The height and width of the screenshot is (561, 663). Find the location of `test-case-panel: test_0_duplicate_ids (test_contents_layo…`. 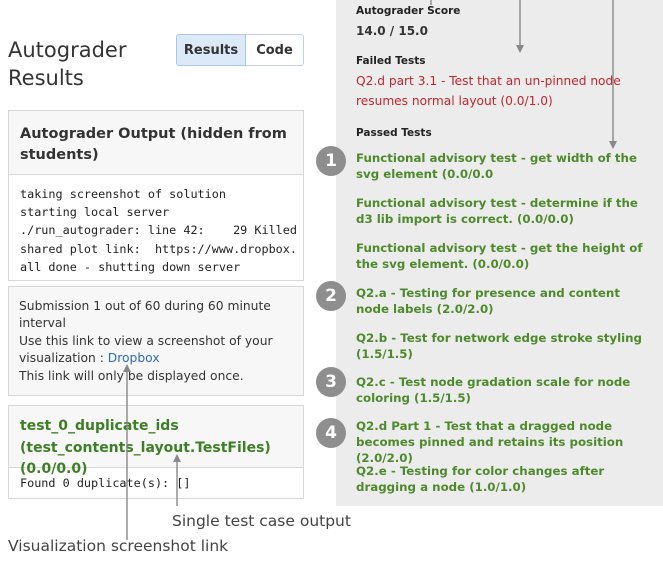

test-case-panel: test_0_duplicate_ids (test_contents_layo… is located at coordinates (156, 452).